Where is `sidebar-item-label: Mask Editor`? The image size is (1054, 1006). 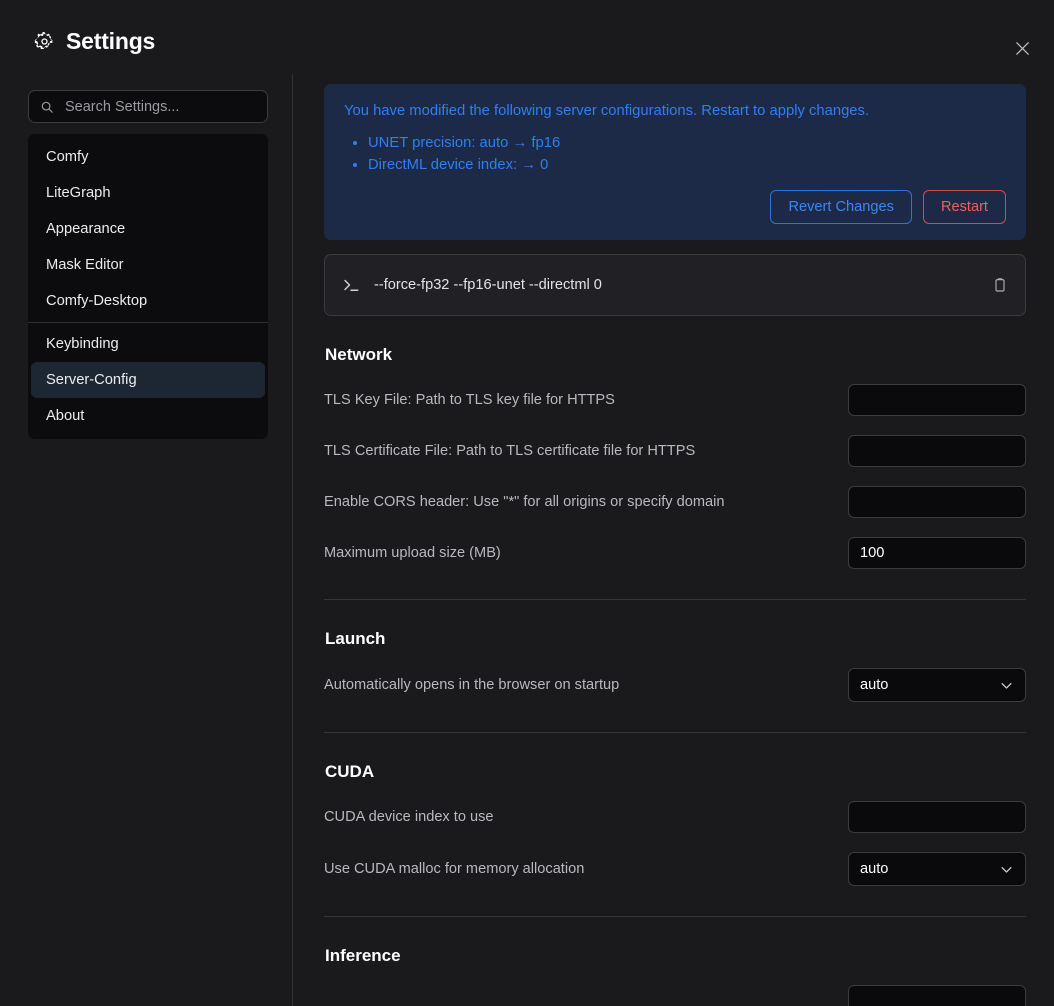 sidebar-item-label: Mask Editor is located at coordinates (85, 265).